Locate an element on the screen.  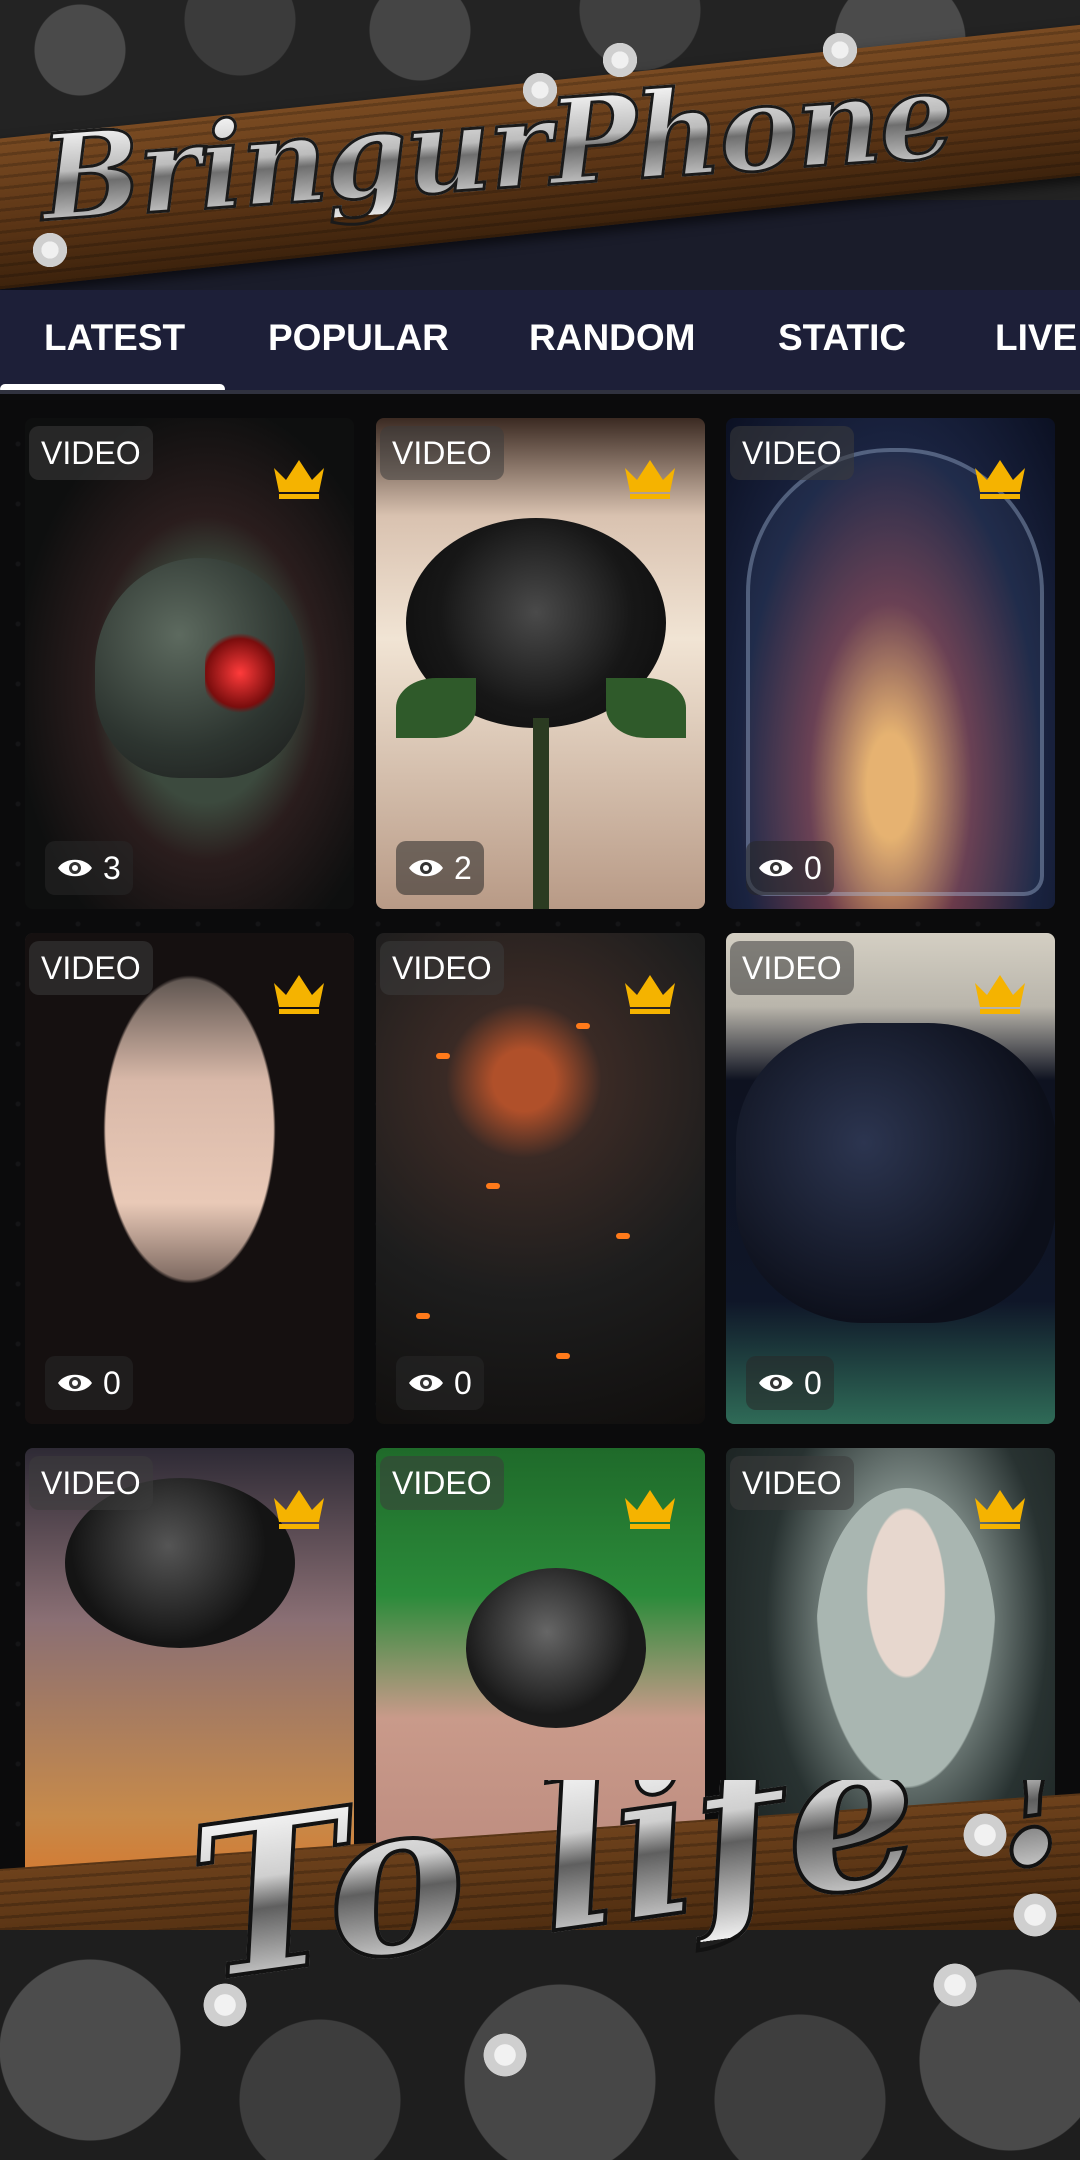
view-count-value: 3 is located at coordinates (112, 868).